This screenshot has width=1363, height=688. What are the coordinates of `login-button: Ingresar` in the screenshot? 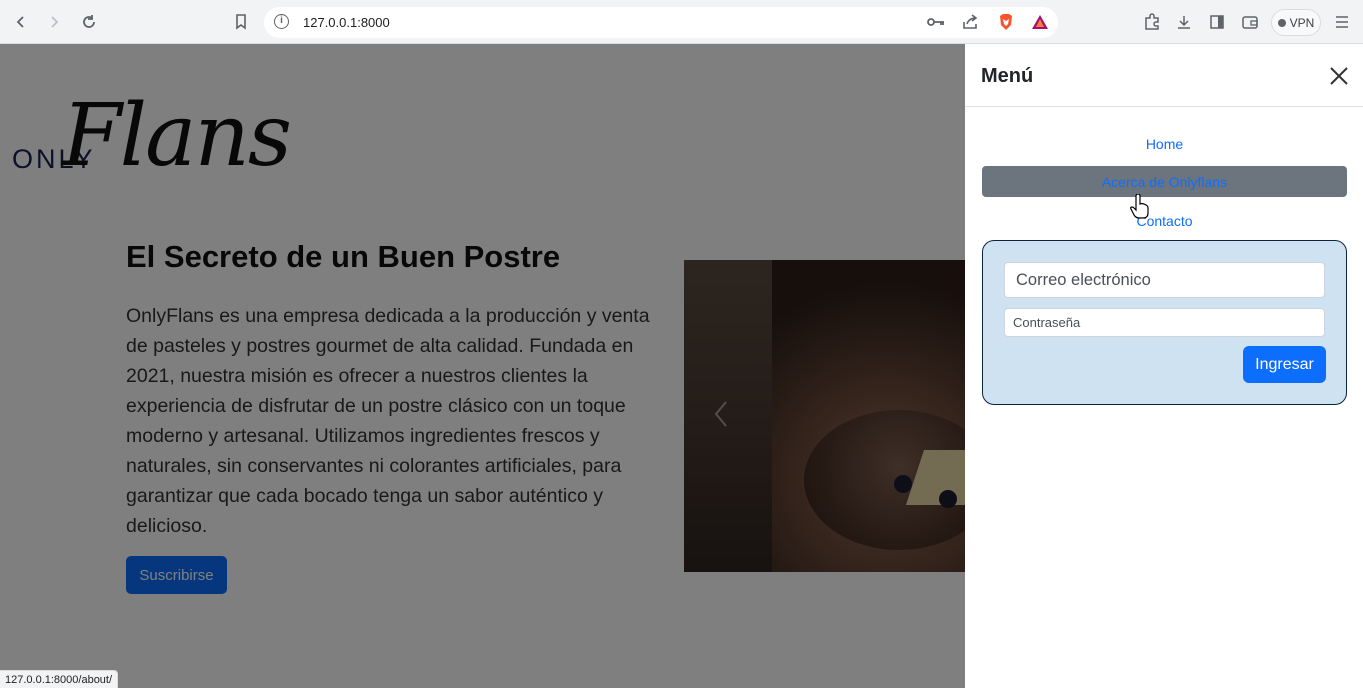 It's located at (1284, 364).